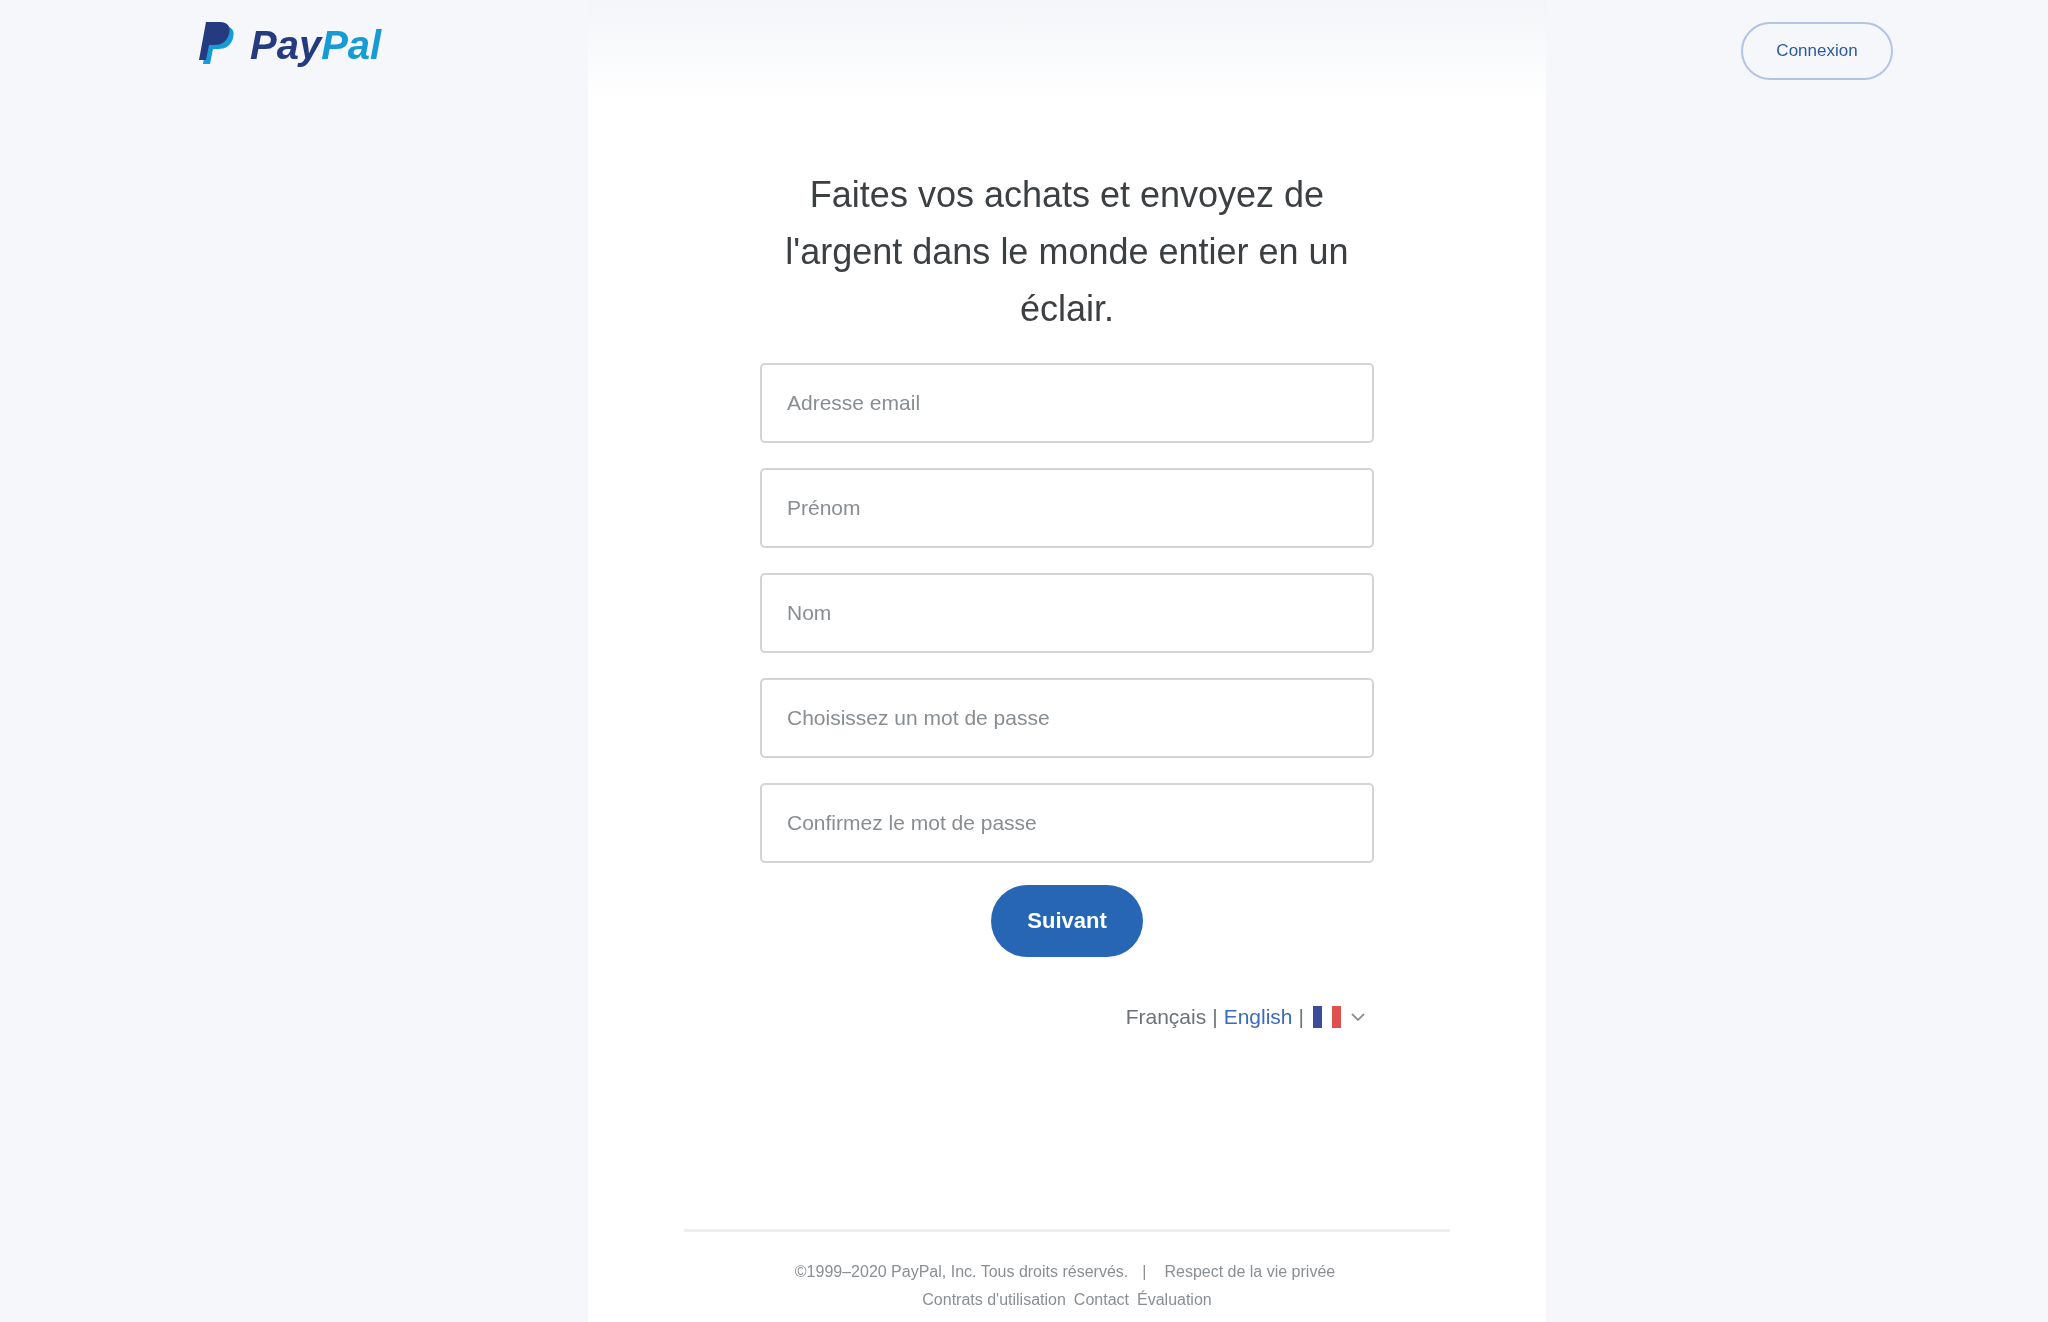 This screenshot has height=1322, width=2048. I want to click on flag-icon, so click(1327, 1017).